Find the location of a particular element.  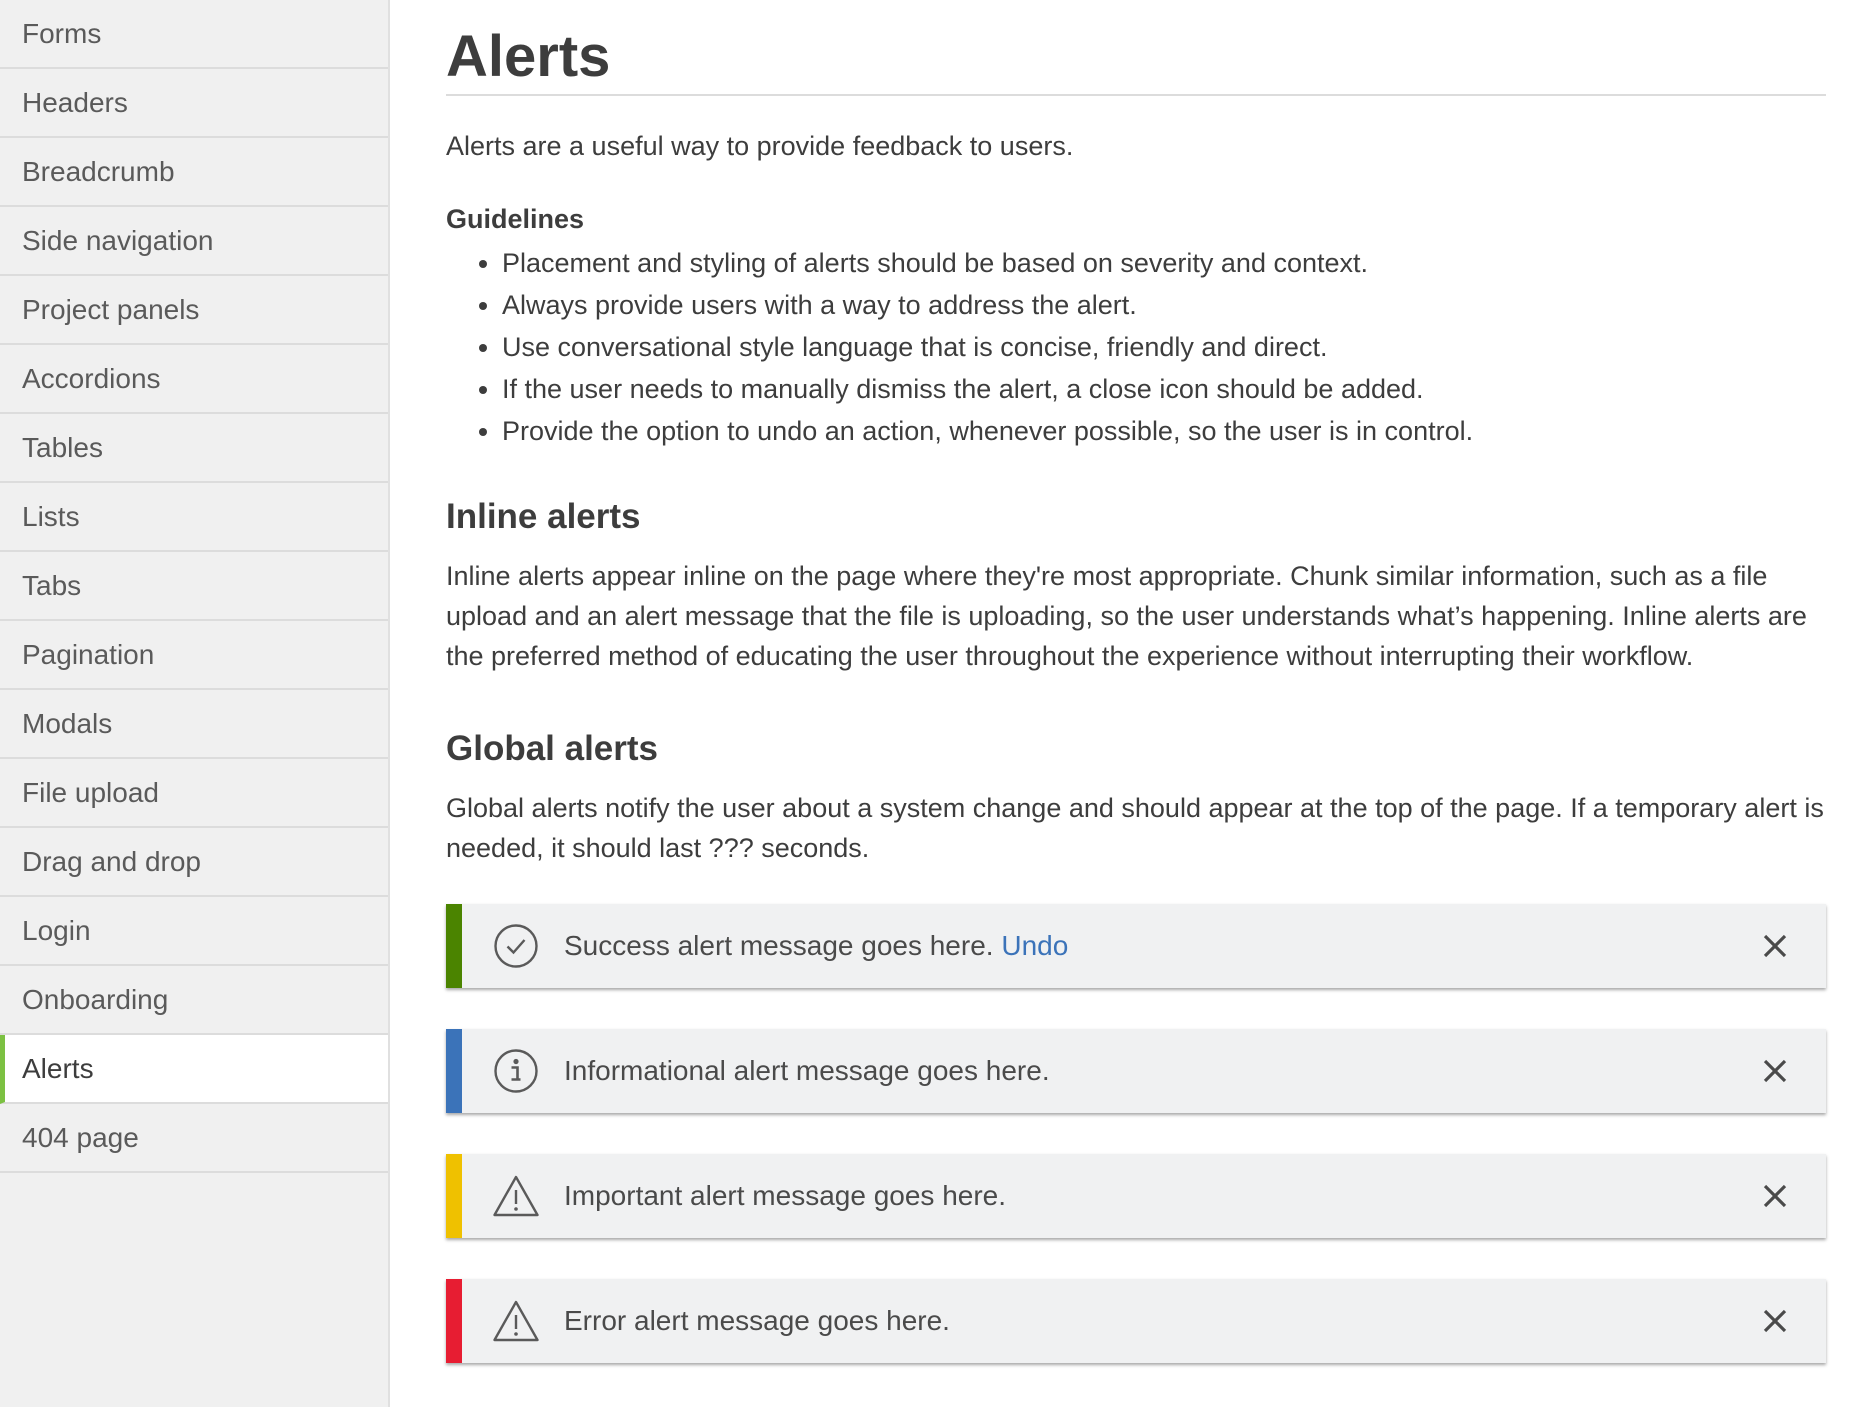

sidebar-item-label: Alerts is located at coordinates (58, 1068).